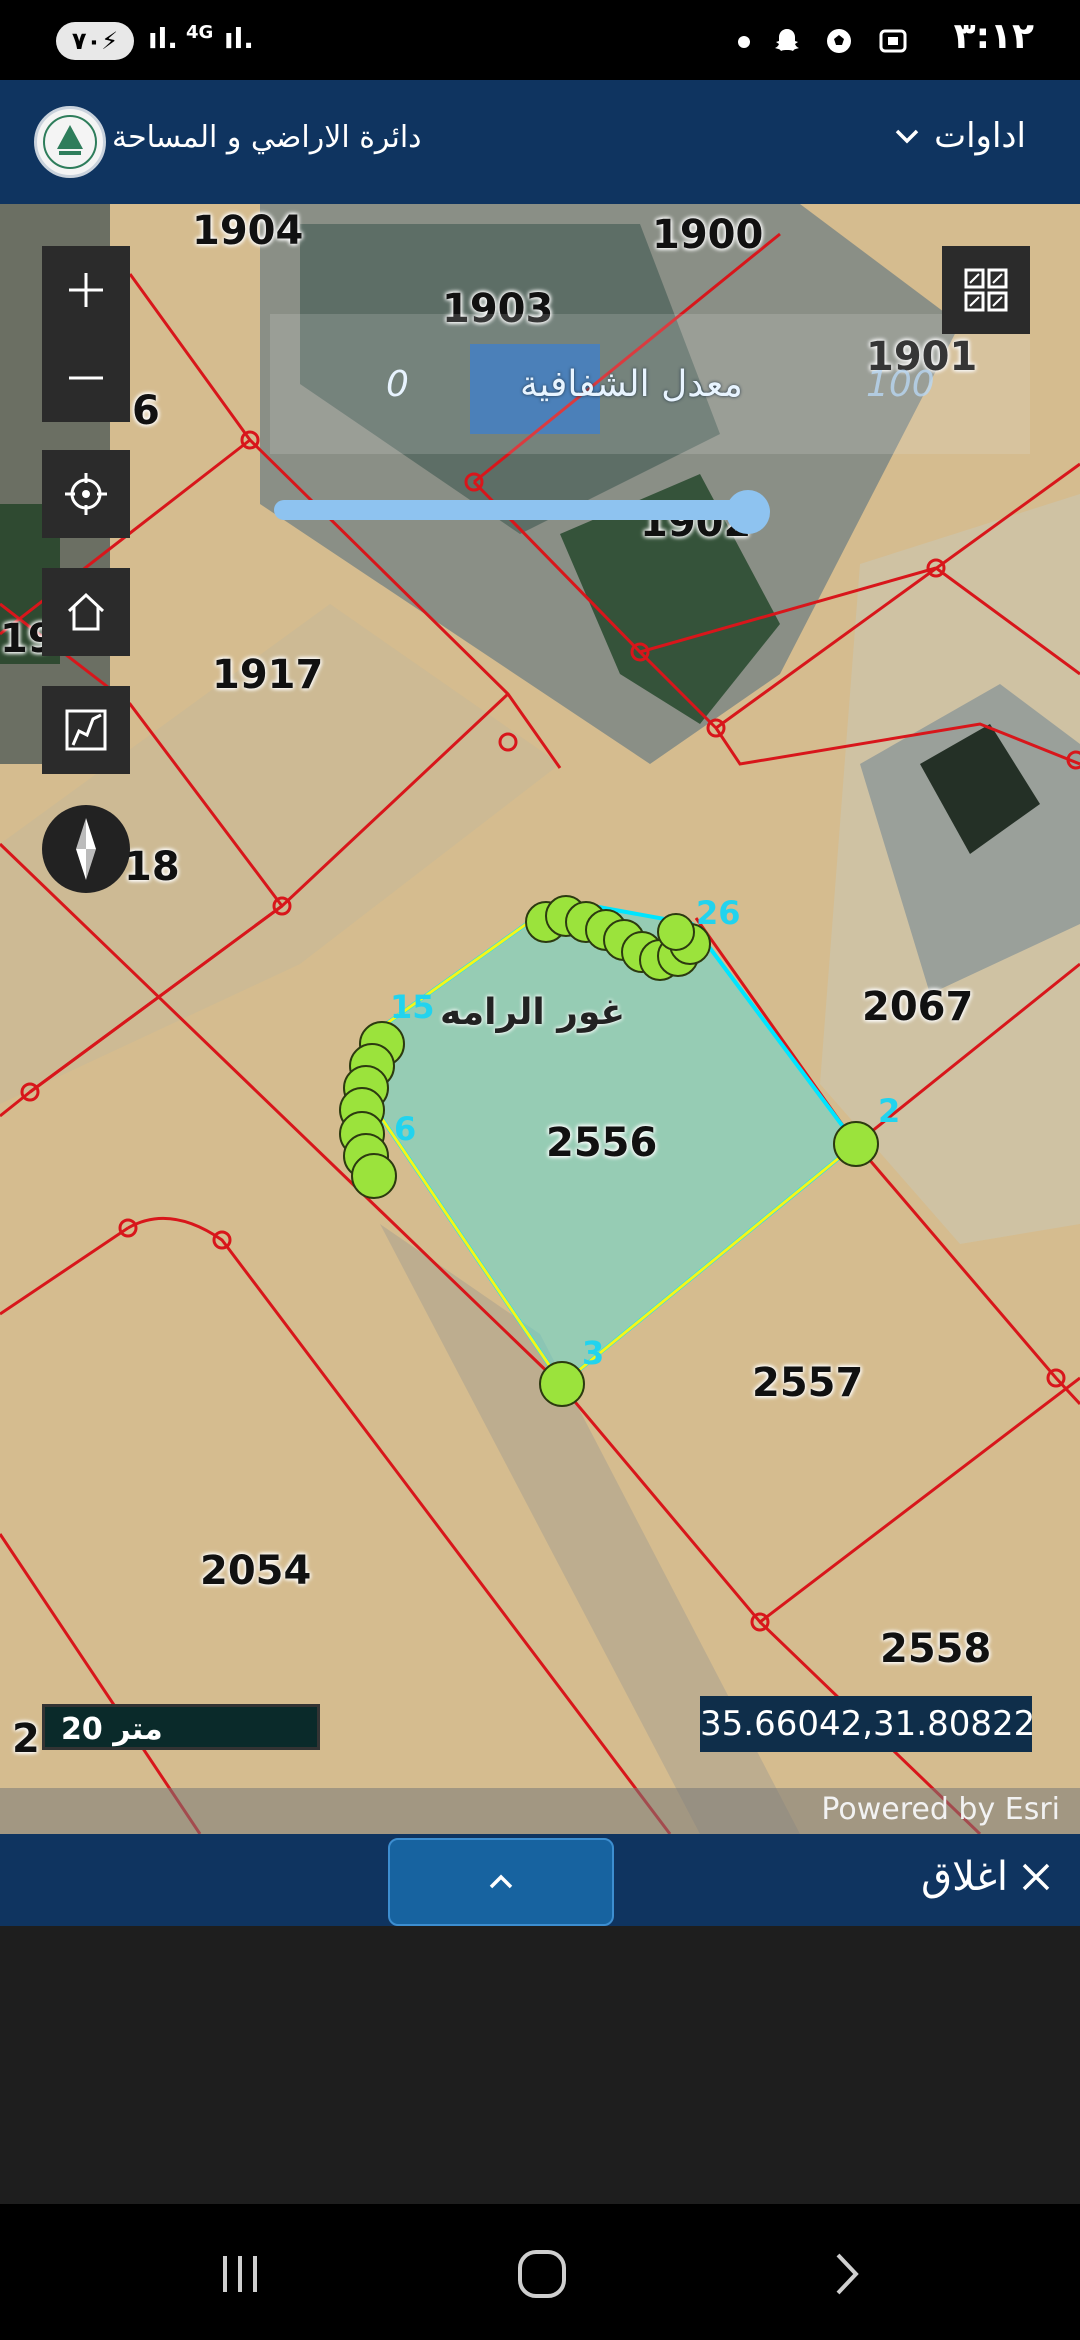  I want to click on home-nav-button, so click(542, 2274).